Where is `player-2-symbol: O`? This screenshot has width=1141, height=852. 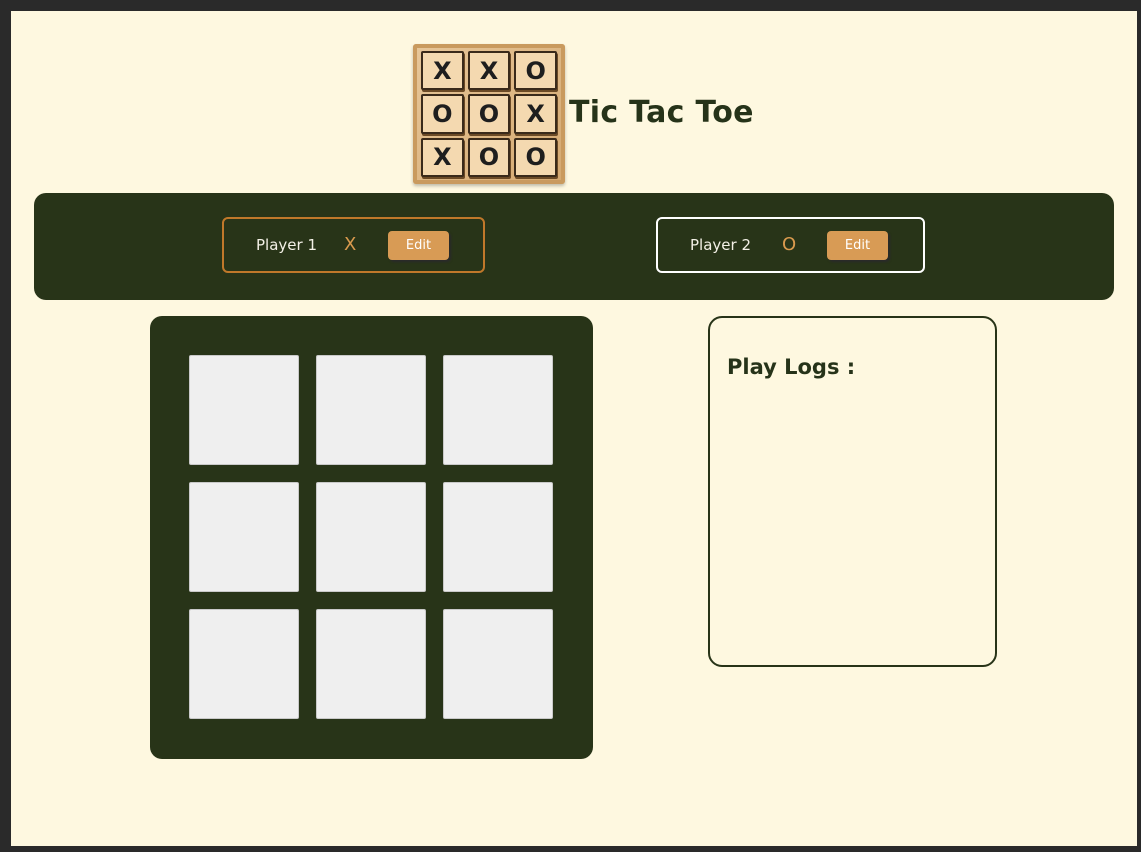
player-2-symbol: O is located at coordinates (789, 244).